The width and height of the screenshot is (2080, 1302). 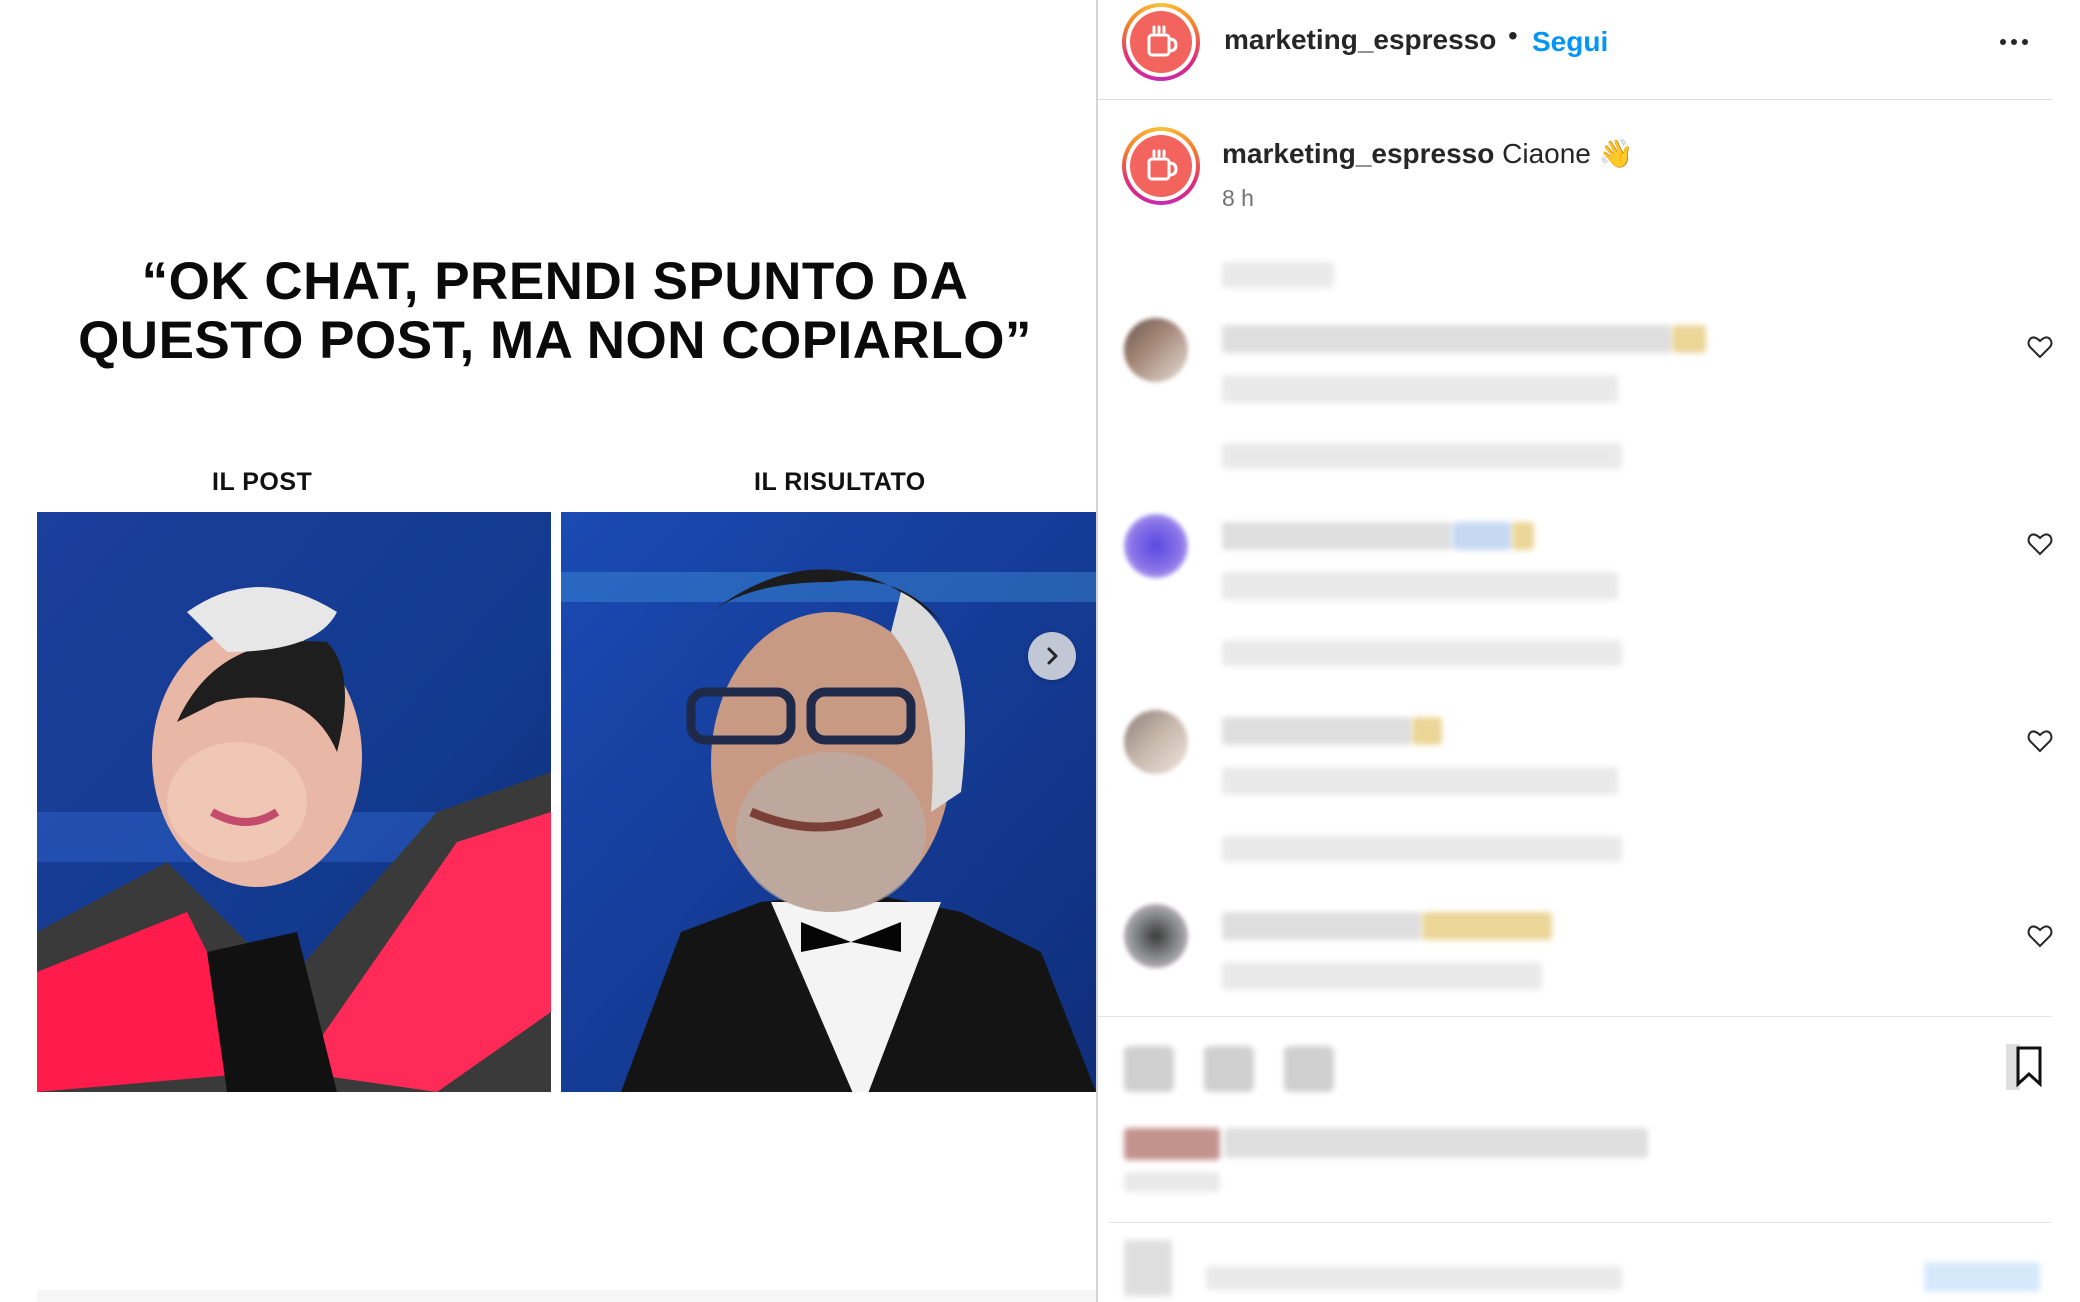 What do you see at coordinates (1436, 1143) in the screenshot?
I see `likes-text-blurred` at bounding box center [1436, 1143].